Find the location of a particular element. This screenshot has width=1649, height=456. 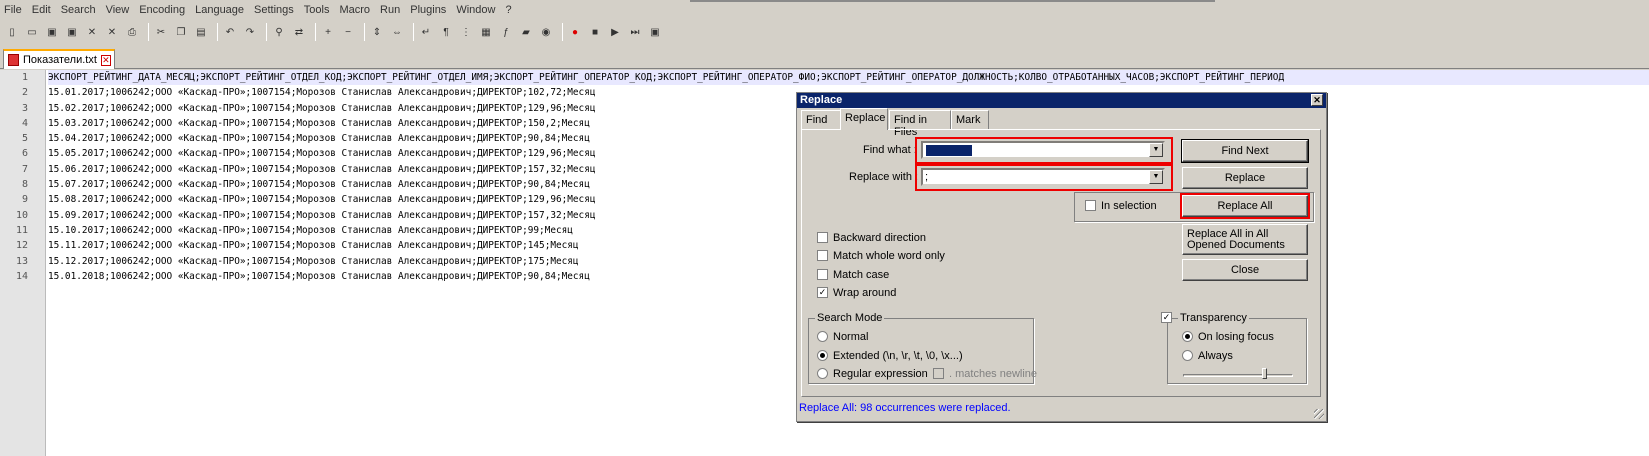

on-losing-focus-radio is located at coordinates (1187, 336).